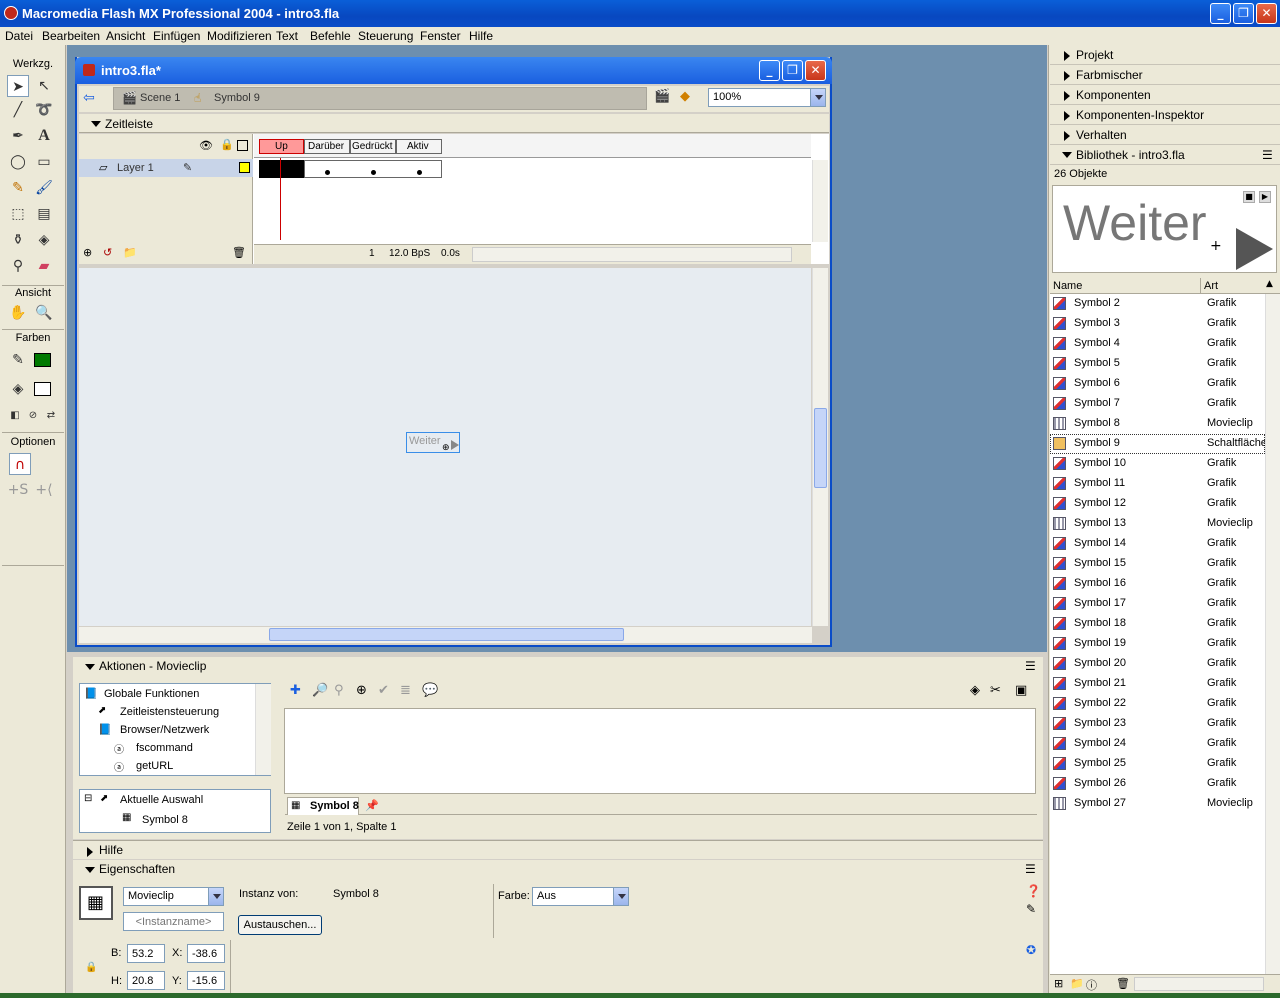 The height and width of the screenshot is (998, 1280). I want to click on line-tool-icon: ╱, so click(18, 110).